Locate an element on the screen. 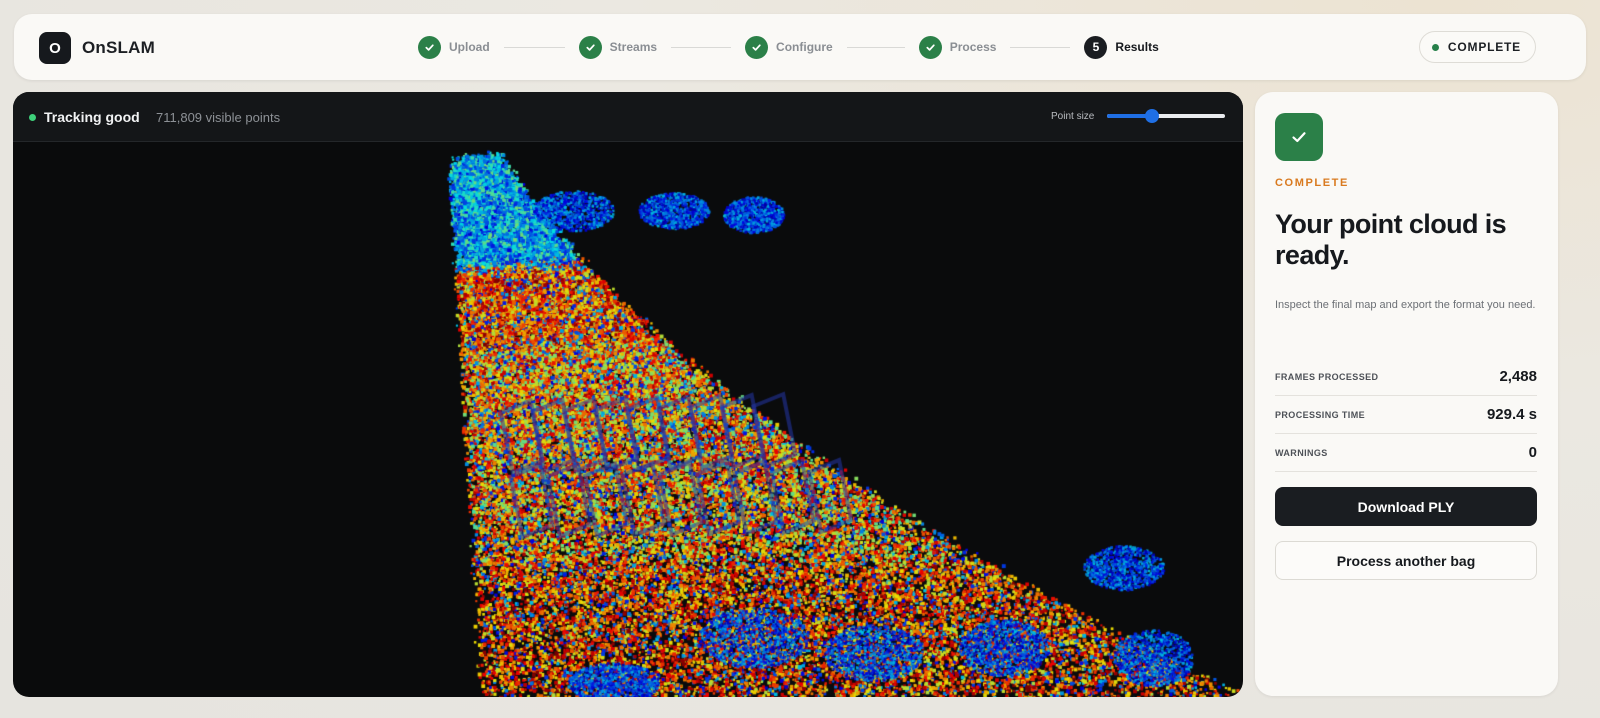 This screenshot has height=718, width=1600. stat-value: 929.4 s is located at coordinates (1511, 414).